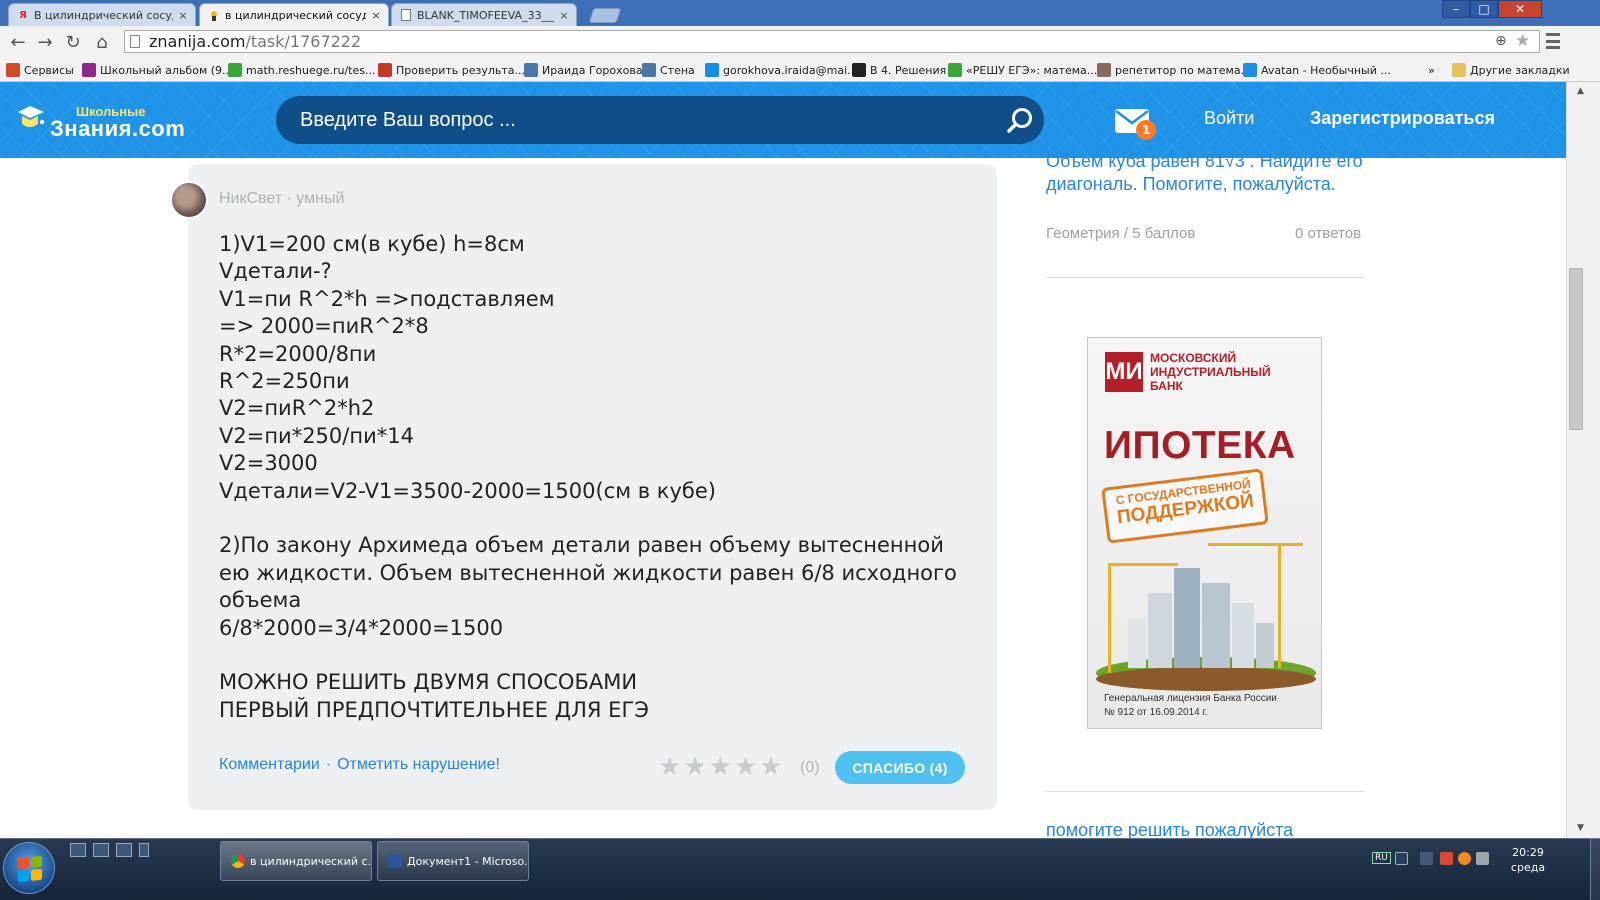 Image resolution: width=1600 pixels, height=900 pixels. I want to click on scroll-down-icon: ▼, so click(1580, 828).